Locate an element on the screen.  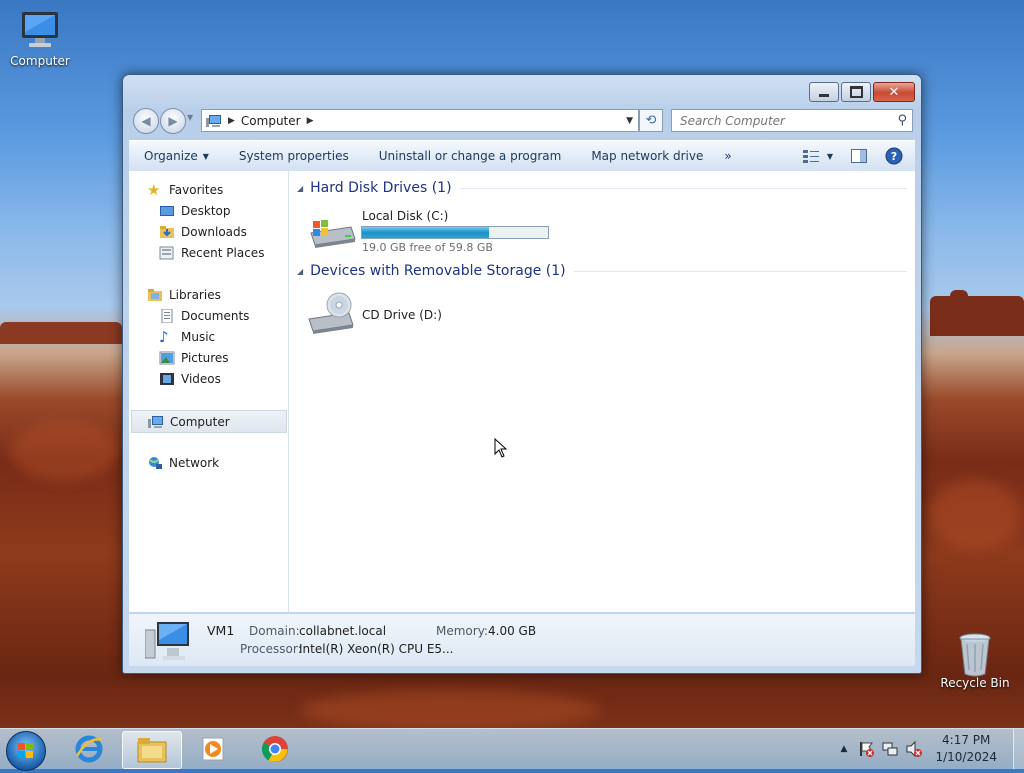
caption-buttons: ✕ is located at coordinates (862, 92).